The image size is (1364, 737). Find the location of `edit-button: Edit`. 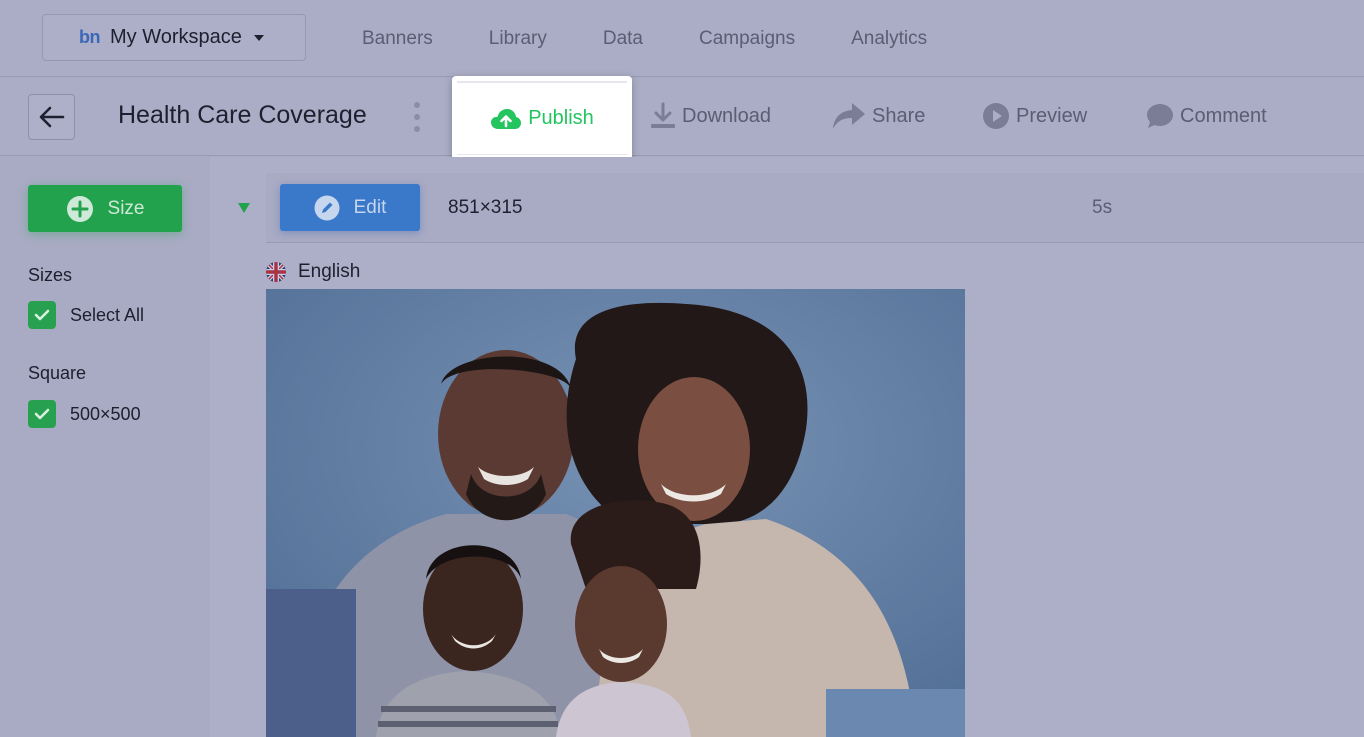

edit-button: Edit is located at coordinates (350, 207).